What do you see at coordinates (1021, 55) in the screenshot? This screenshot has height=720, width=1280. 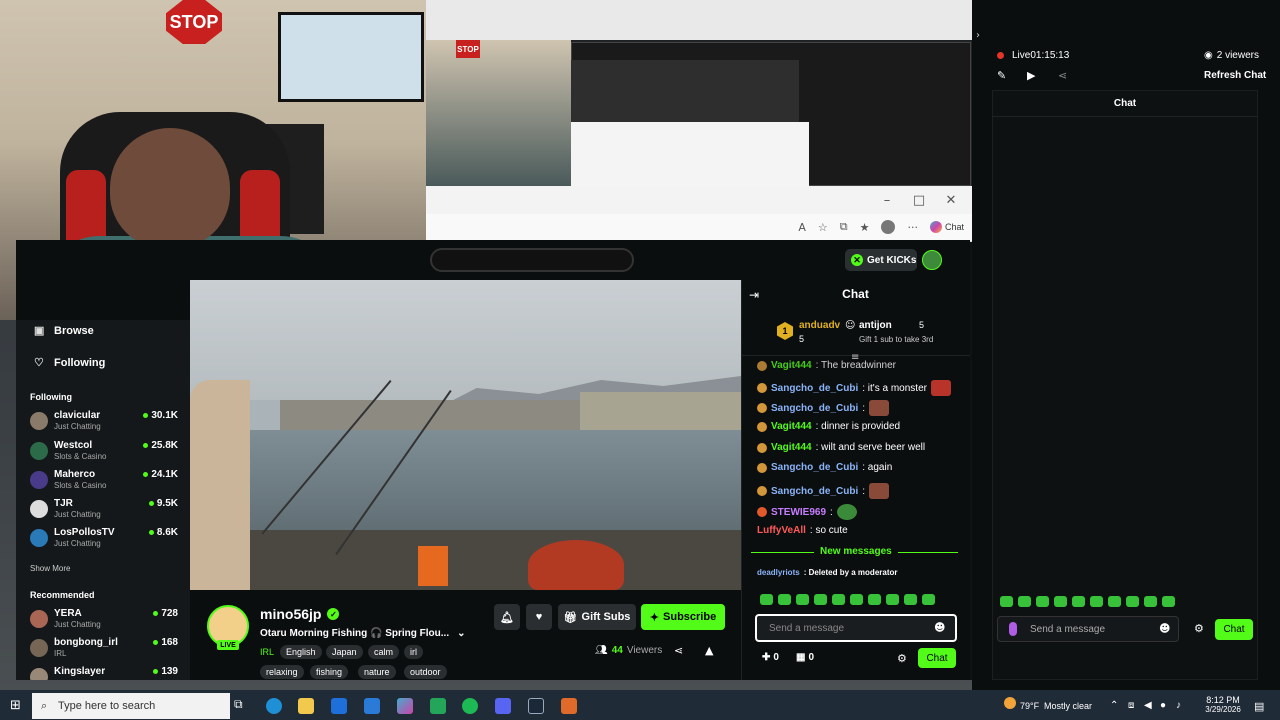 I see `live-label: Live` at bounding box center [1021, 55].